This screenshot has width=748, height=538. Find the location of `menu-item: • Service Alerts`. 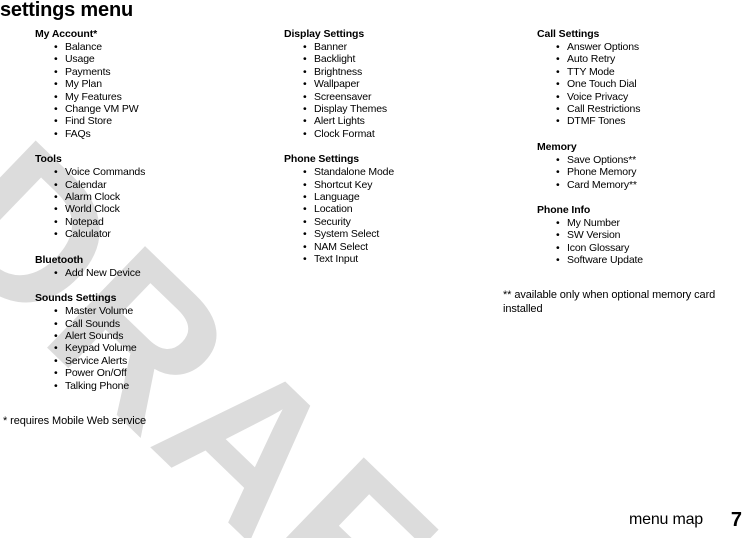

menu-item: • Service Alerts is located at coordinates (142, 361).